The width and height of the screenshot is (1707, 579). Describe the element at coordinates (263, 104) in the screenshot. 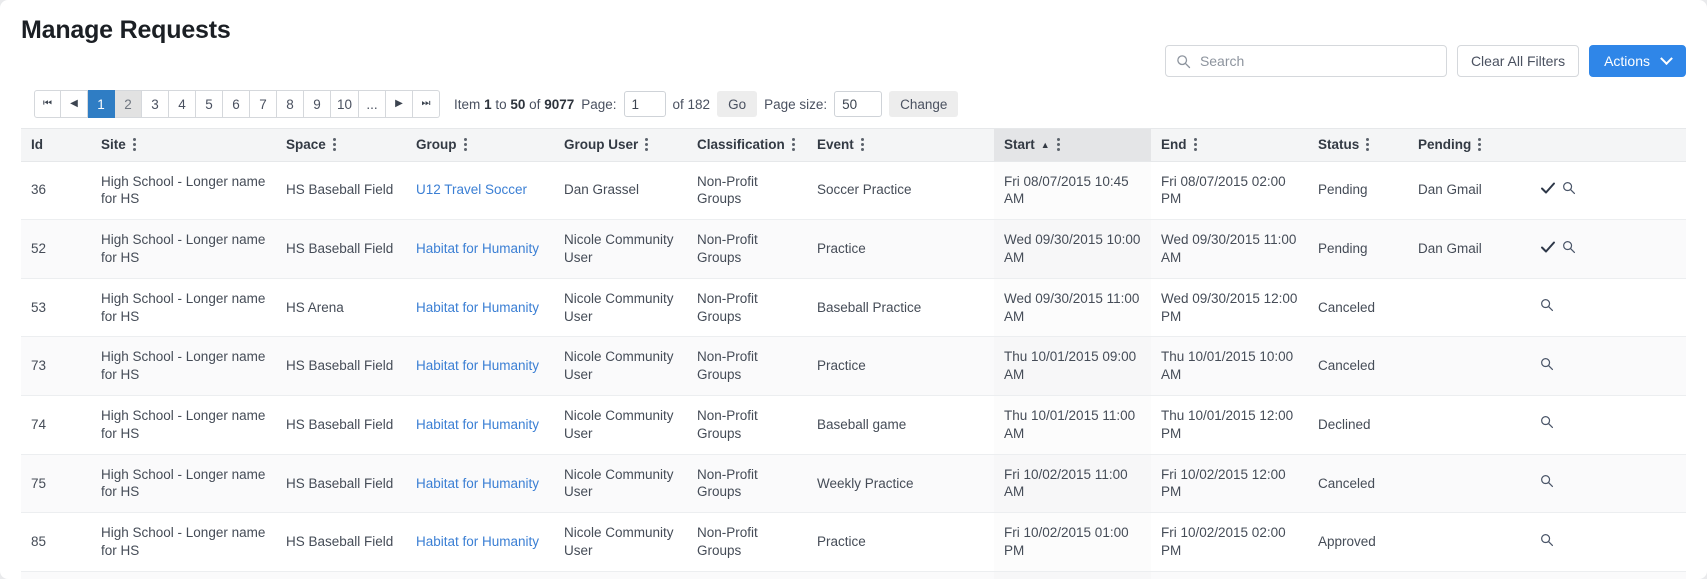

I see `pager-page-7: 7` at that location.